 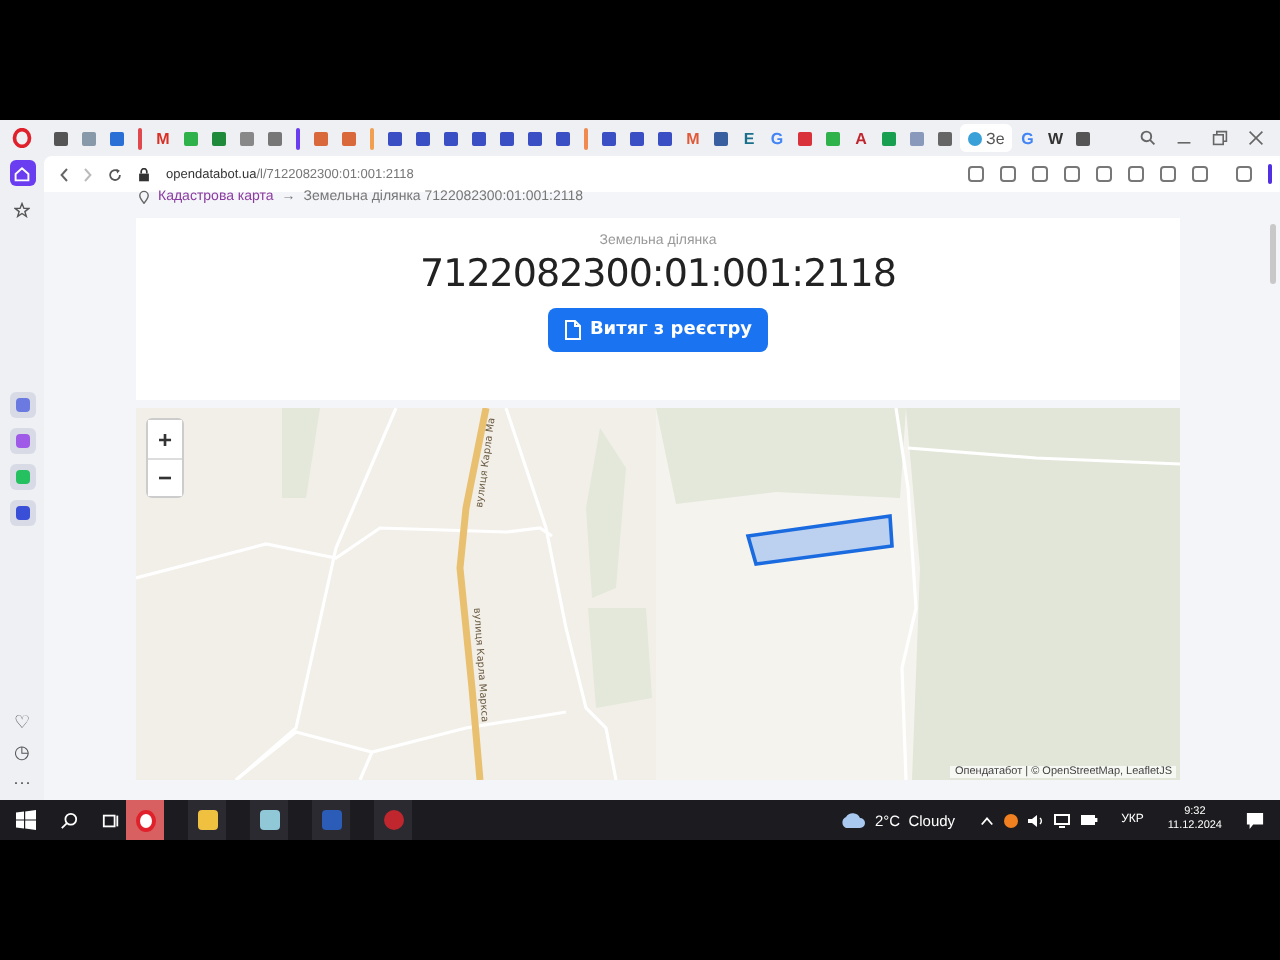 What do you see at coordinates (853, 820) in the screenshot?
I see `cloud-icon` at bounding box center [853, 820].